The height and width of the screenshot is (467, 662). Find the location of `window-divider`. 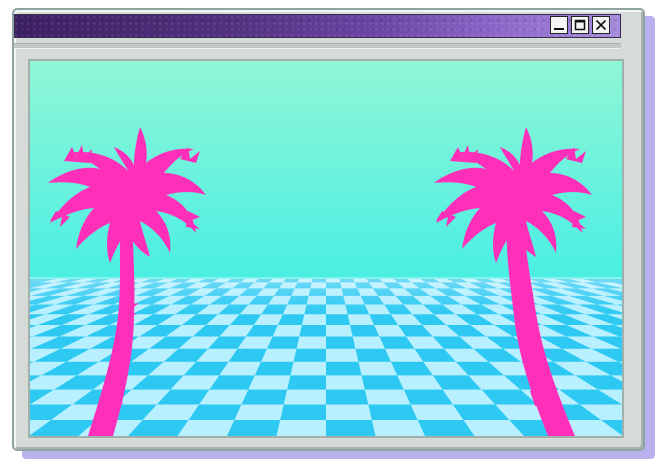

window-divider is located at coordinates (317, 46).